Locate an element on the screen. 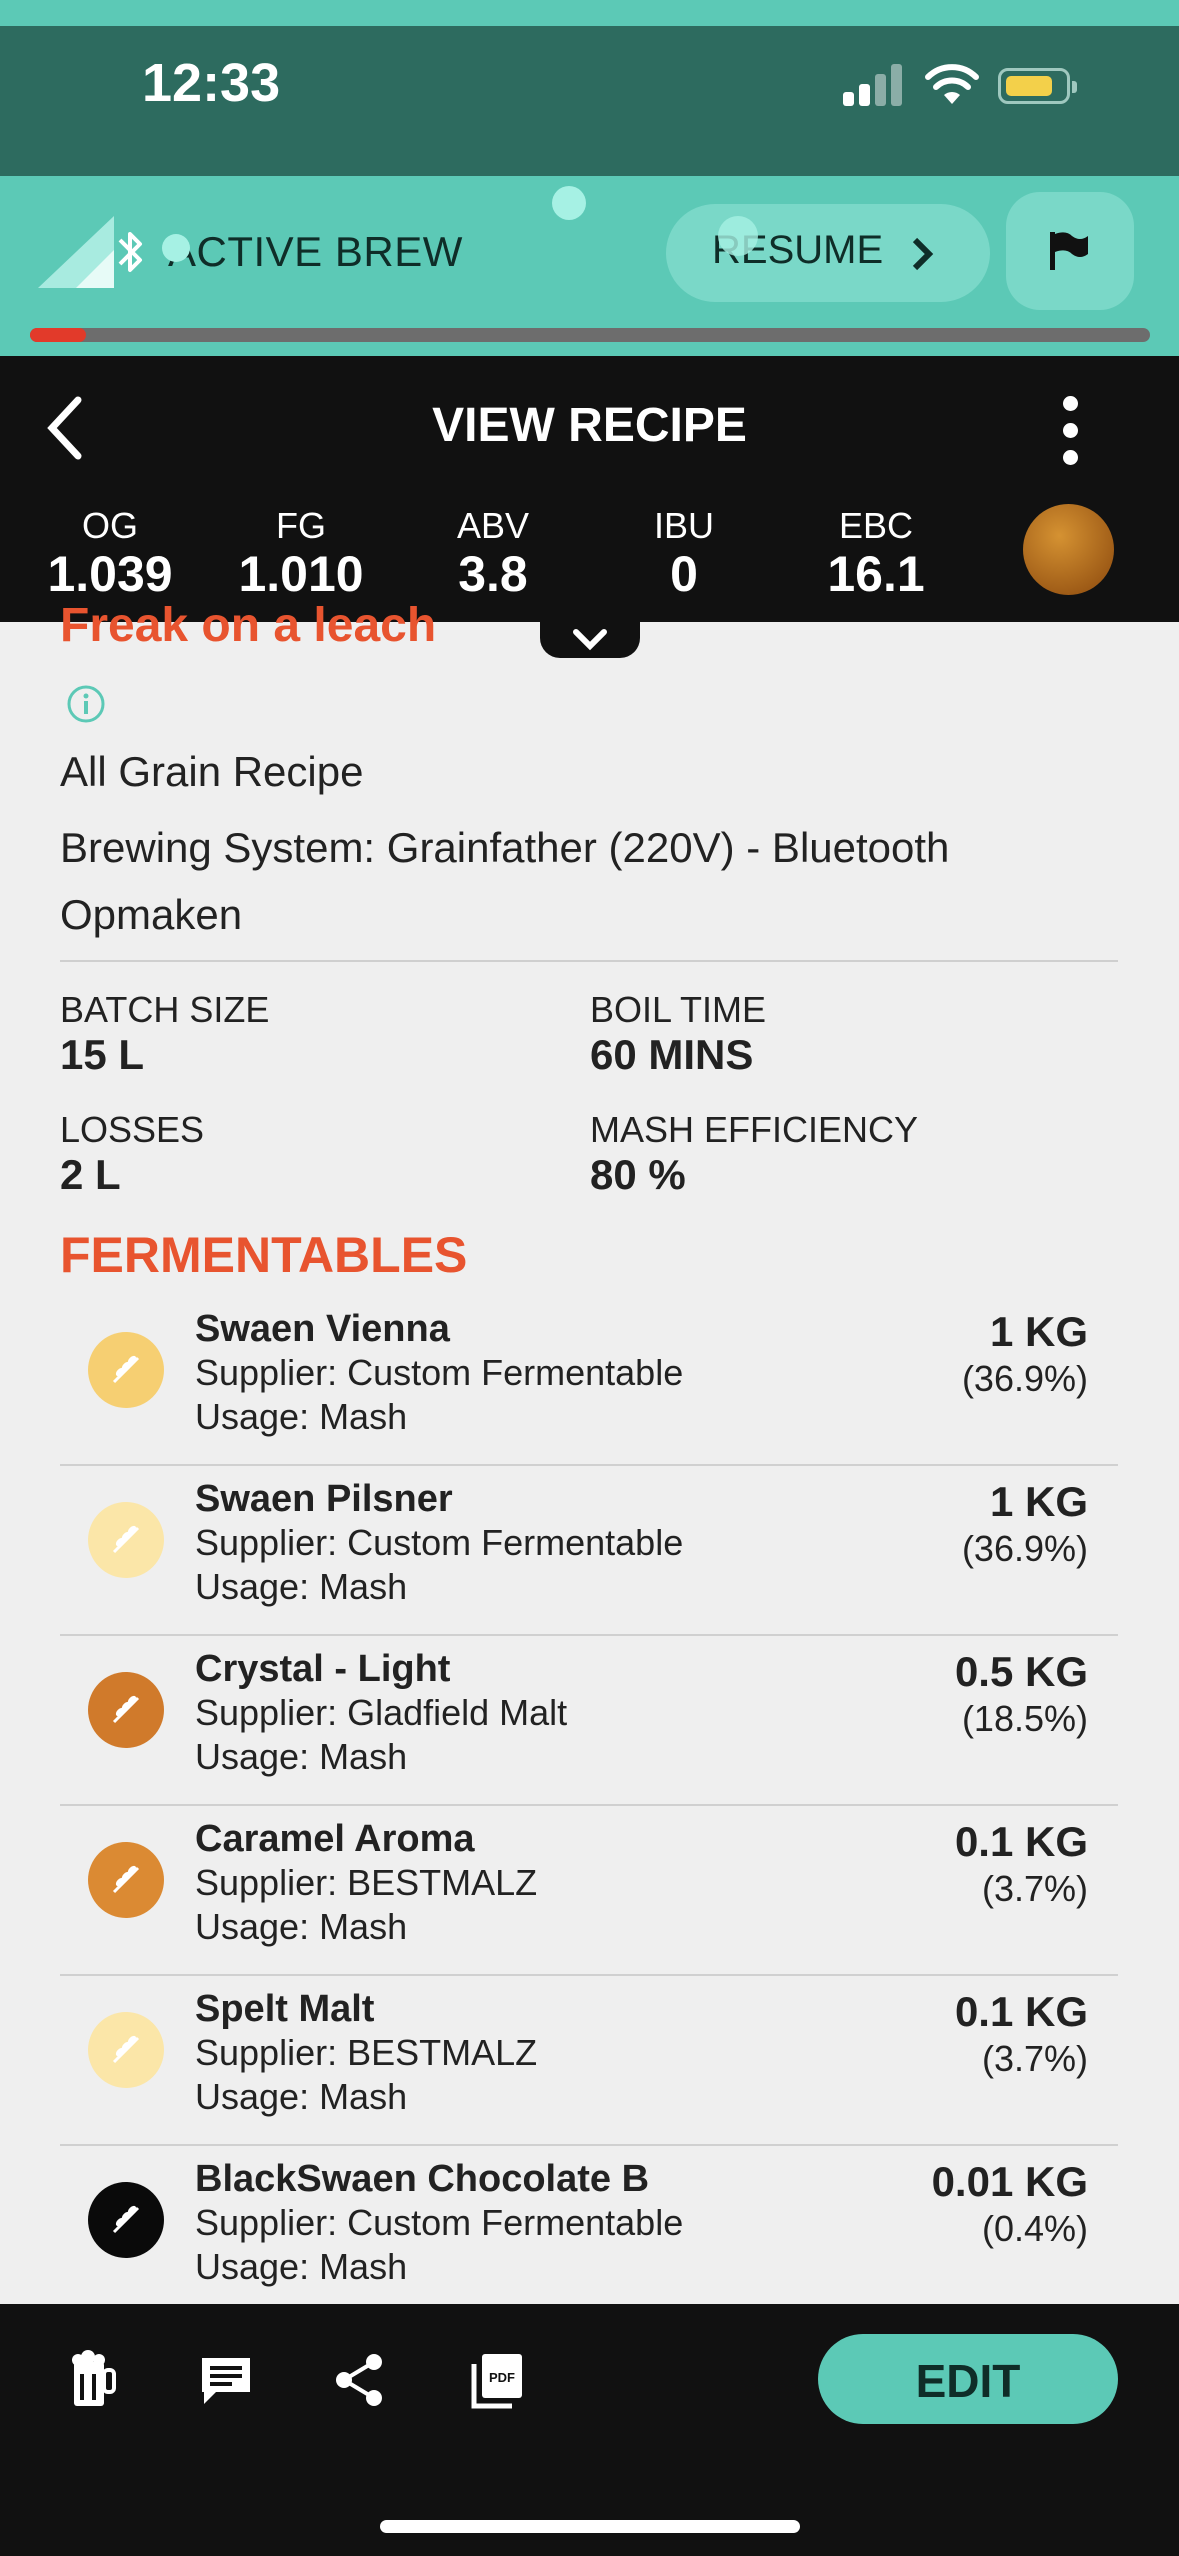  chevron-right-icon is located at coordinates (923, 254).